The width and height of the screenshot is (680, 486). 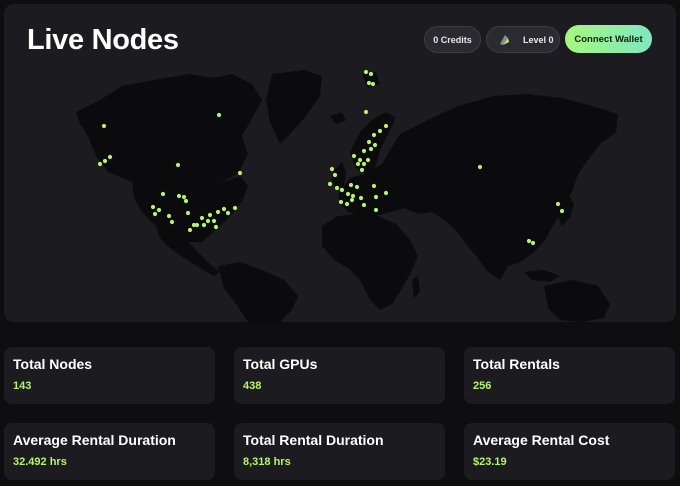 I want to click on stat-value: $23.19, so click(x=490, y=462).